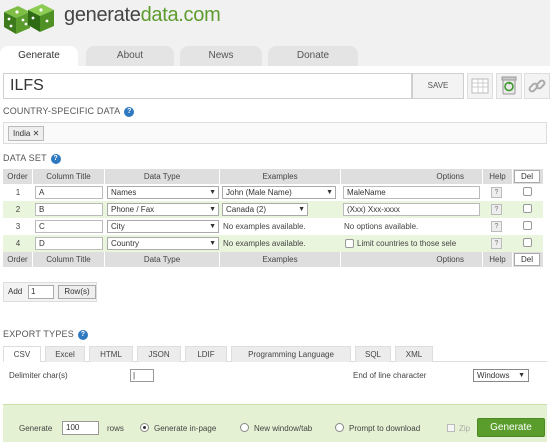  What do you see at coordinates (385, 428) in the screenshot?
I see `prompt-download-label: Prompt to download` at bounding box center [385, 428].